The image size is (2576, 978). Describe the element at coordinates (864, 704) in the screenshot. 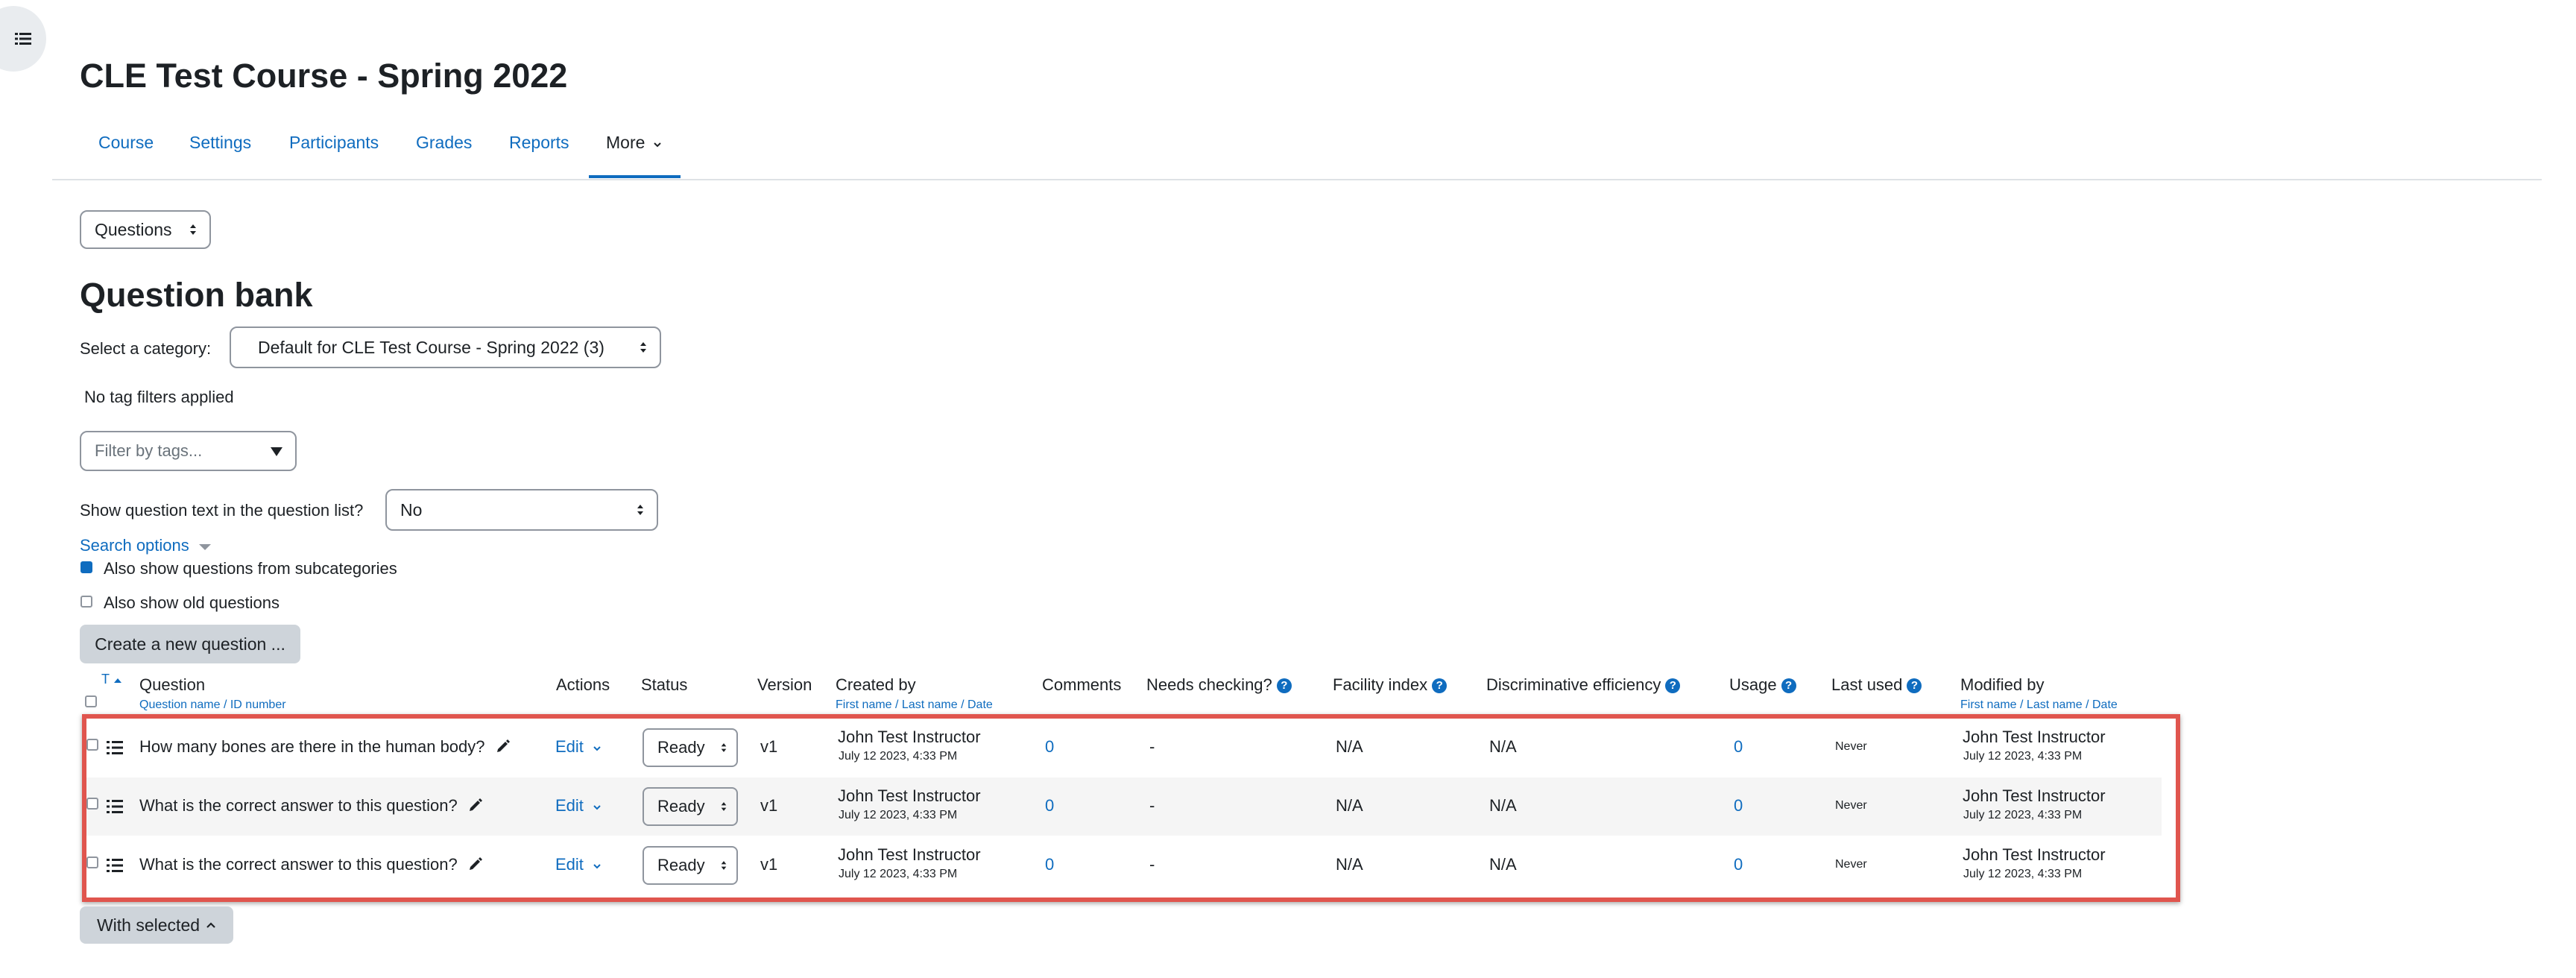

I see `sort-created-first: First name` at that location.